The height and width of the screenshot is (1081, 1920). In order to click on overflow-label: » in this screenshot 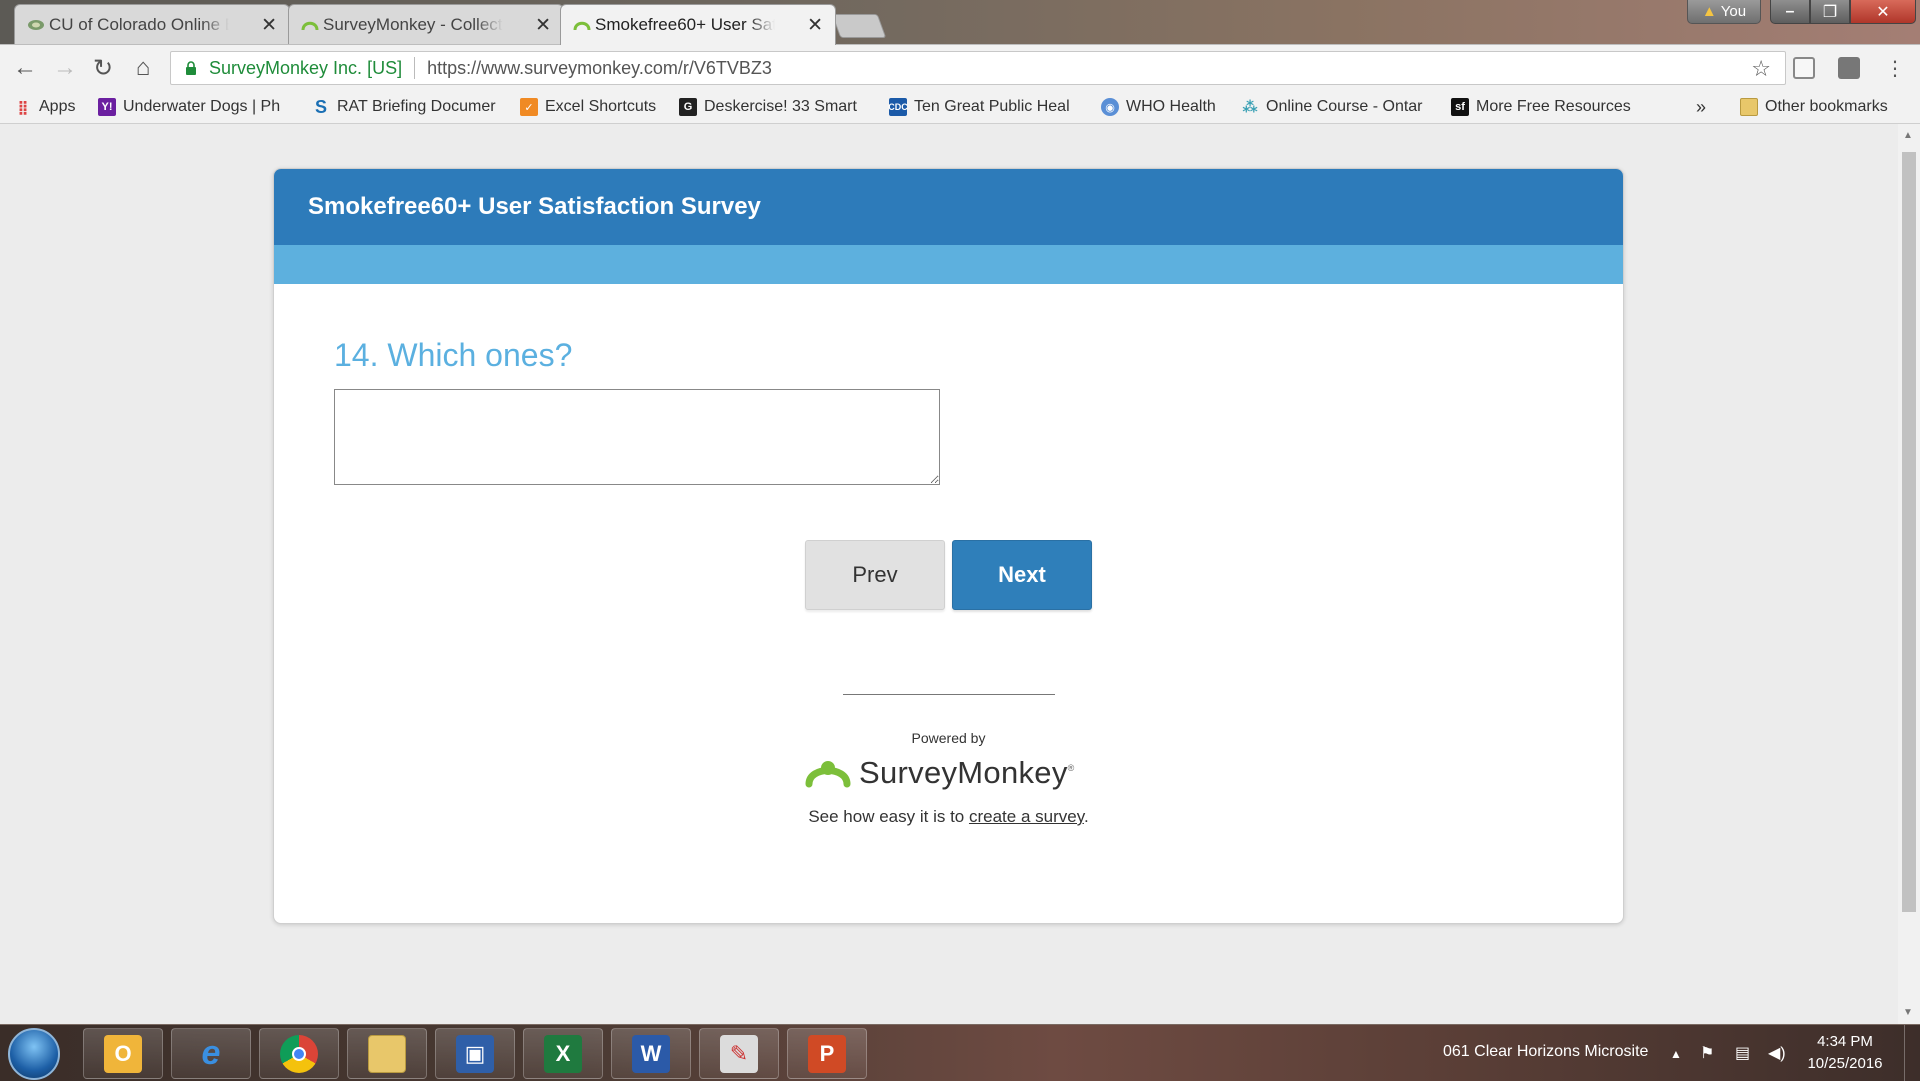, I will do `click(1701, 106)`.